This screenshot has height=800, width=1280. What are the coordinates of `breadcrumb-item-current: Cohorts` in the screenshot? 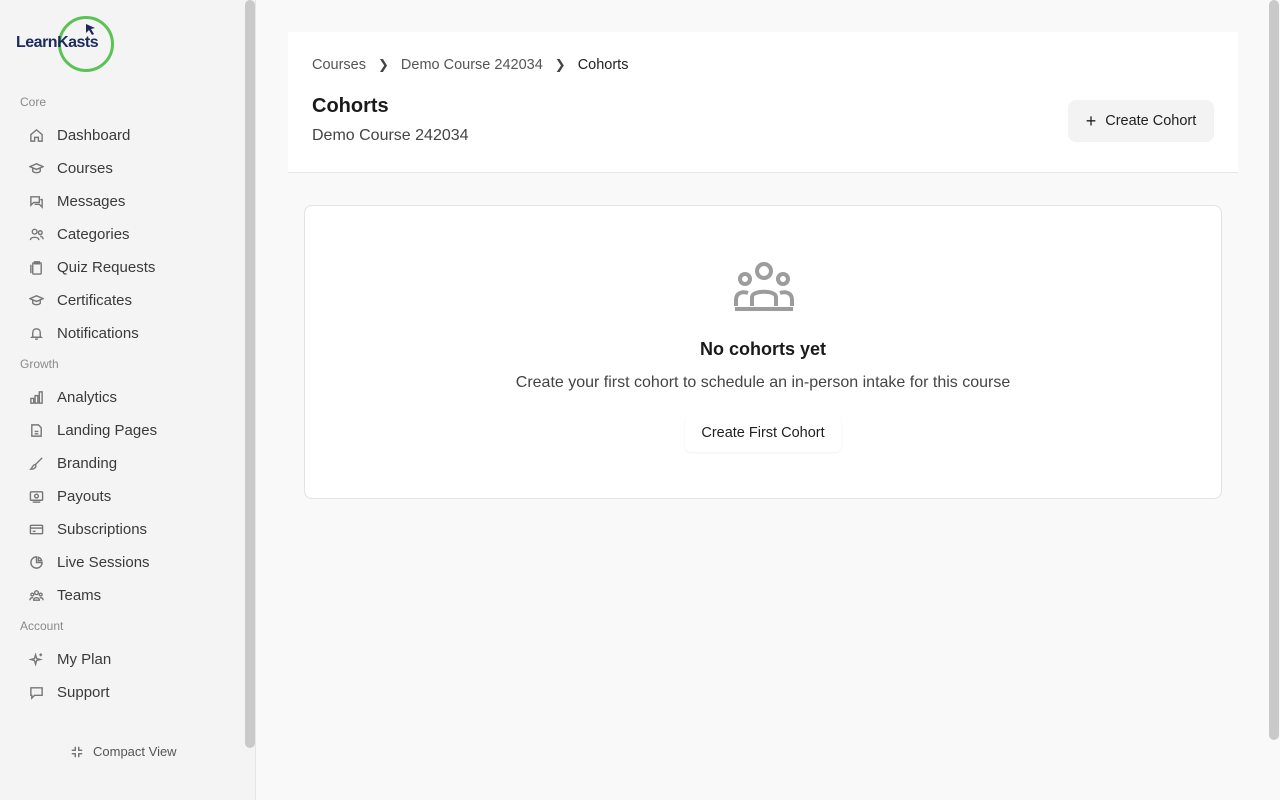 It's located at (603, 65).